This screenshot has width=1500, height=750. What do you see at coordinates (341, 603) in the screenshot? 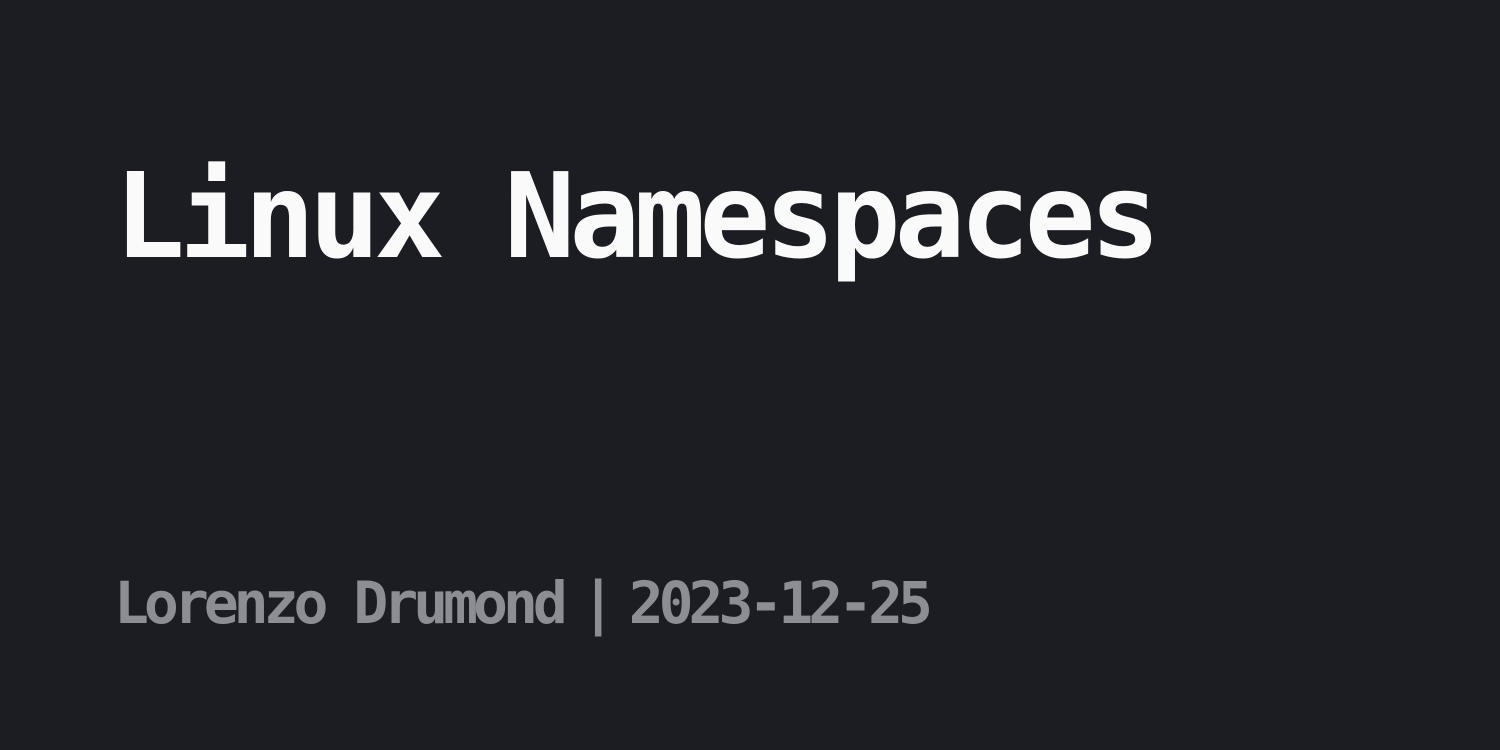
I see `author-name: Lorenzo Drumond` at bounding box center [341, 603].